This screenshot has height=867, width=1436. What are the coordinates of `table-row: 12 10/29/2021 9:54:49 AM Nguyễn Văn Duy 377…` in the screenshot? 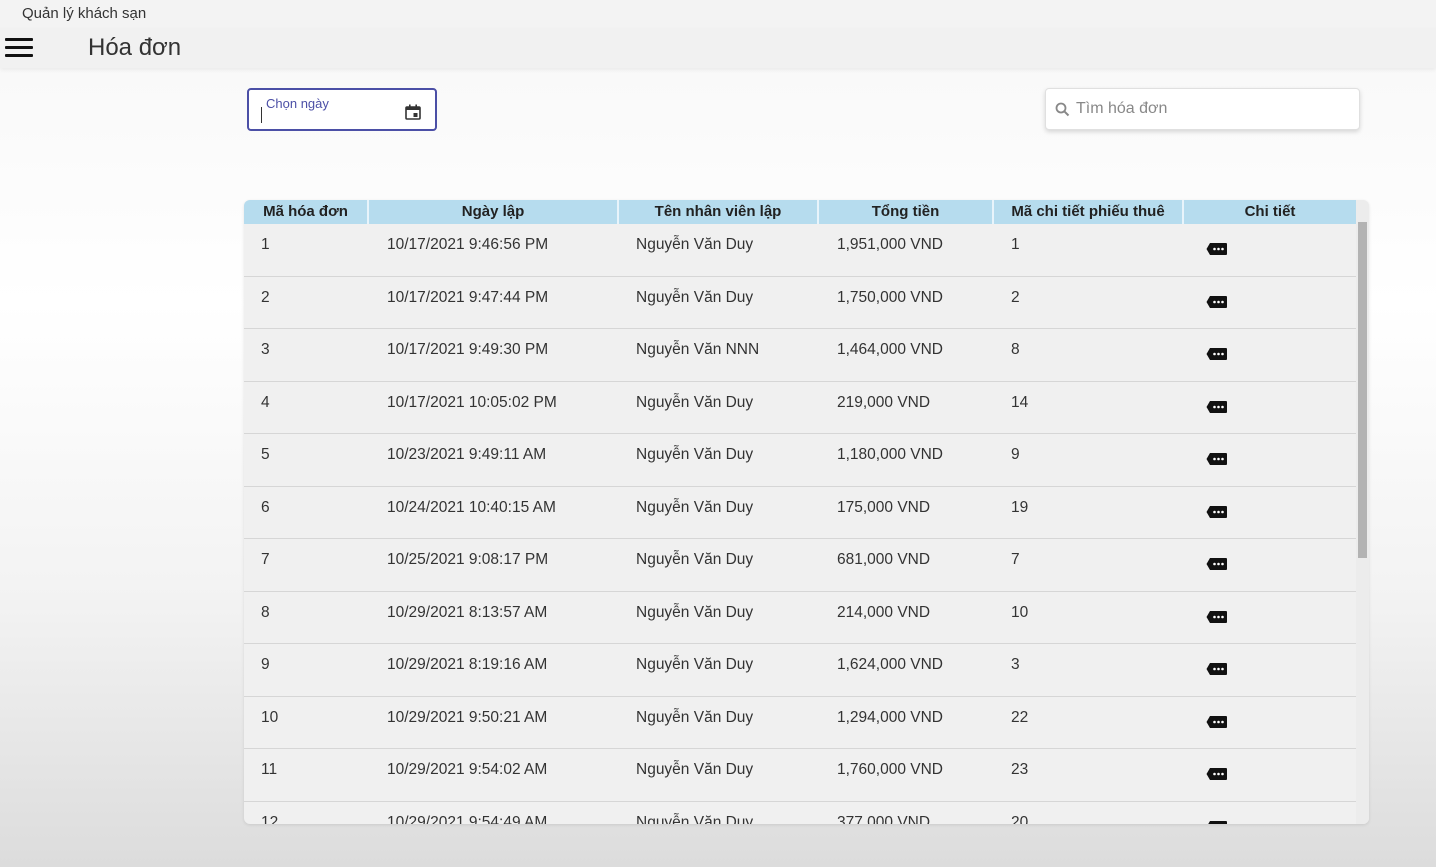 It's located at (800, 813).